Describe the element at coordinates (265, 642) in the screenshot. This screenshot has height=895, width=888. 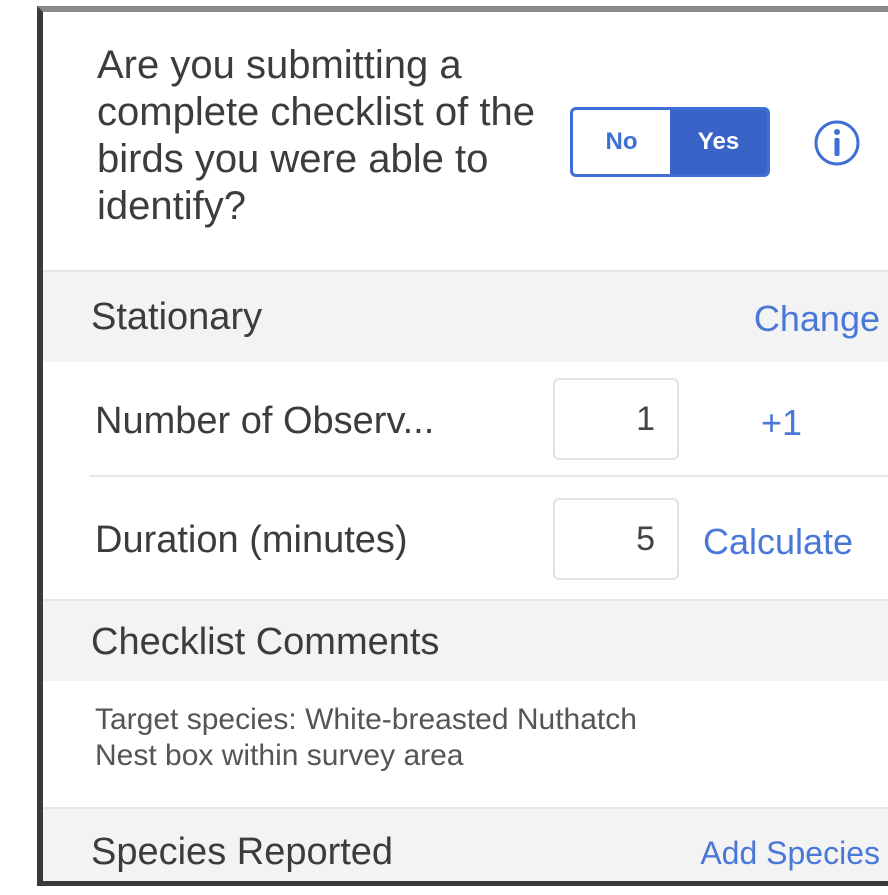
I see `comments-title: Checklist Comments` at that location.